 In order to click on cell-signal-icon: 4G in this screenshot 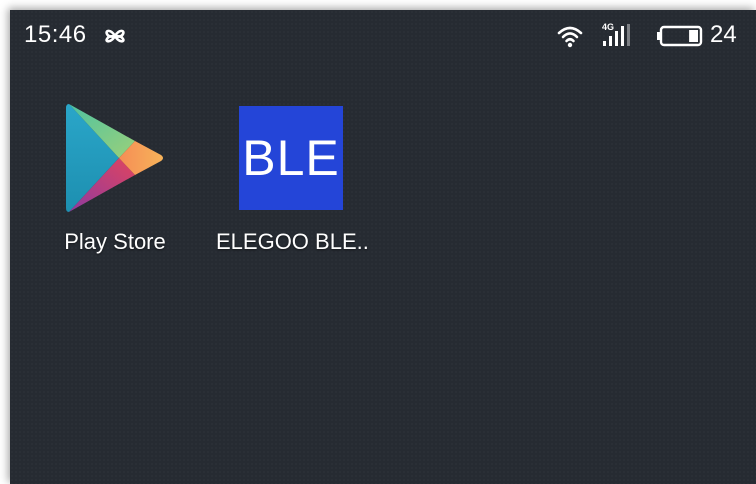, I will do `click(616, 34)`.